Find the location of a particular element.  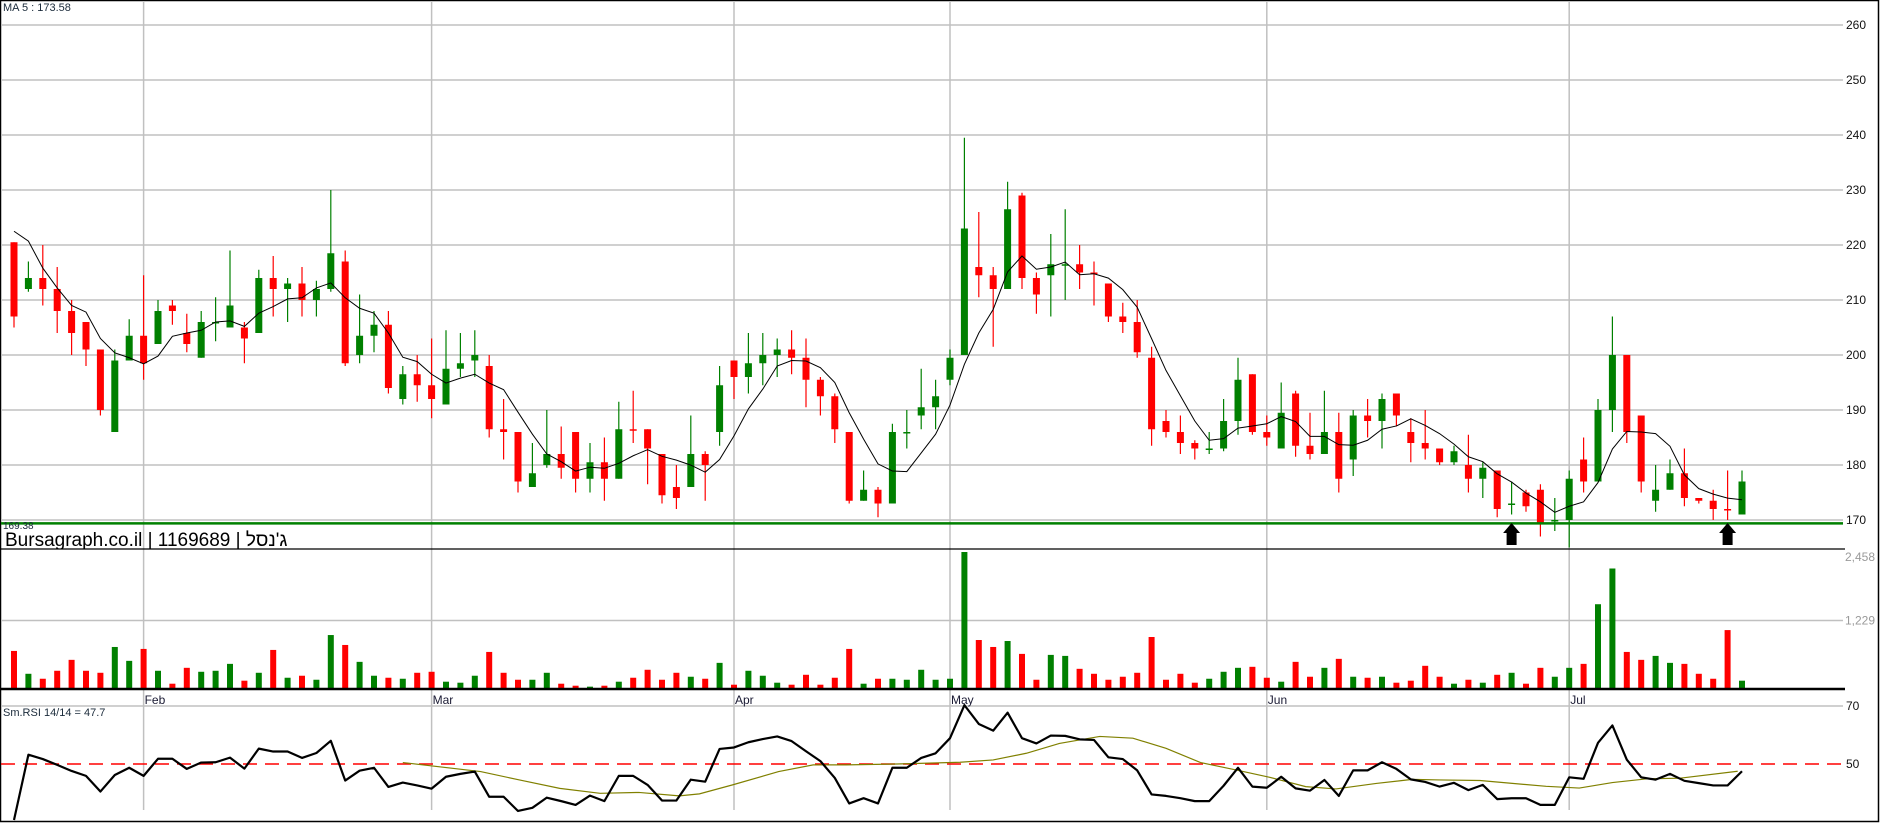

price-tick-label: 180 is located at coordinates (1856, 465).